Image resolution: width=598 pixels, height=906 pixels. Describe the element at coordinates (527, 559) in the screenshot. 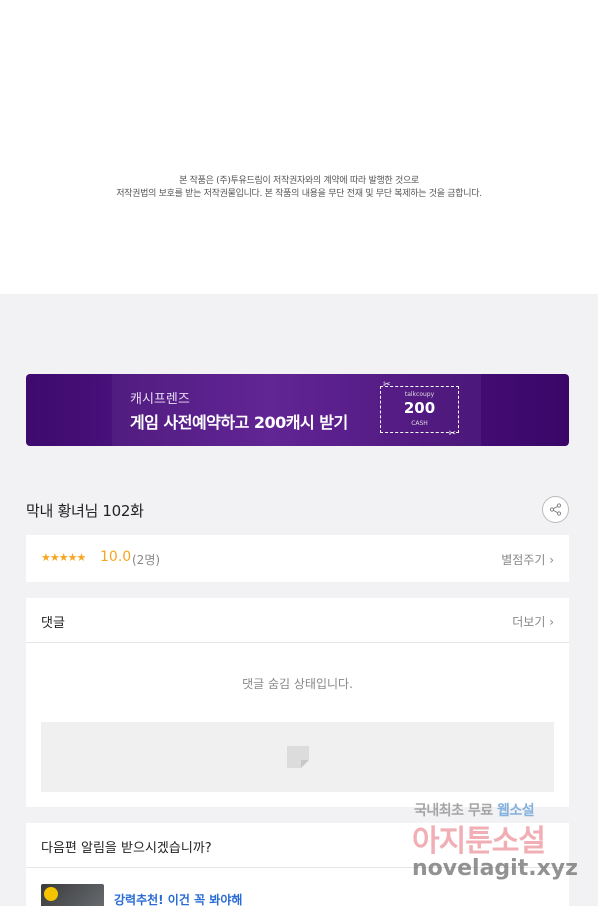

I see `rate-button: 별점주기 ›` at that location.